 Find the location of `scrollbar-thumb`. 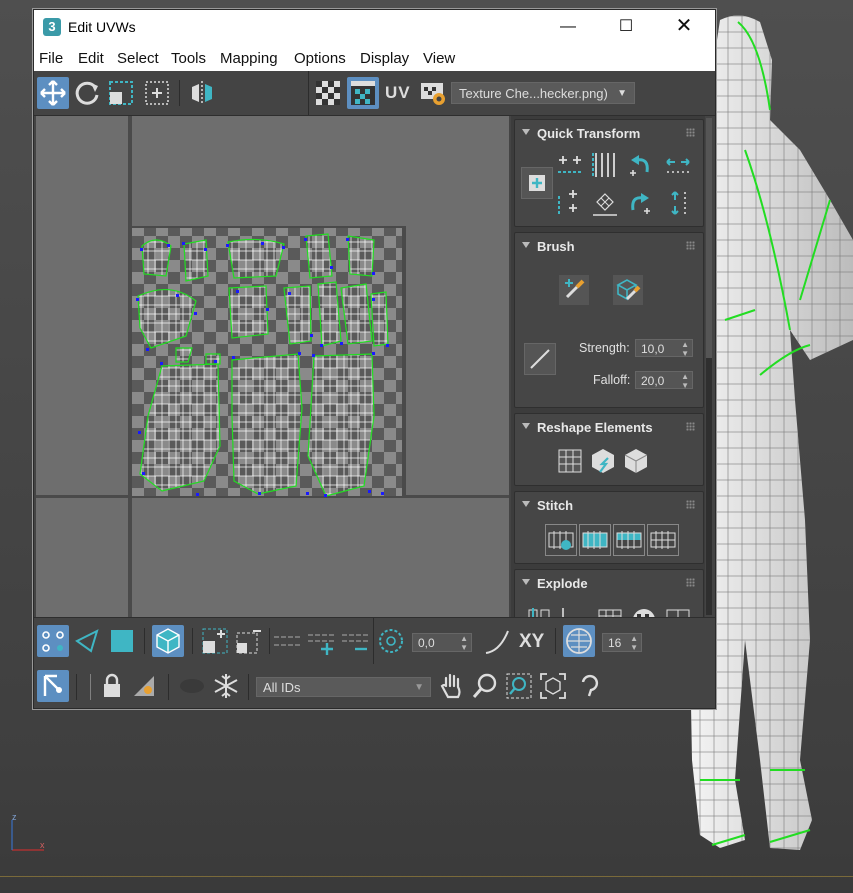

scrollbar-thumb is located at coordinates (709, 238).